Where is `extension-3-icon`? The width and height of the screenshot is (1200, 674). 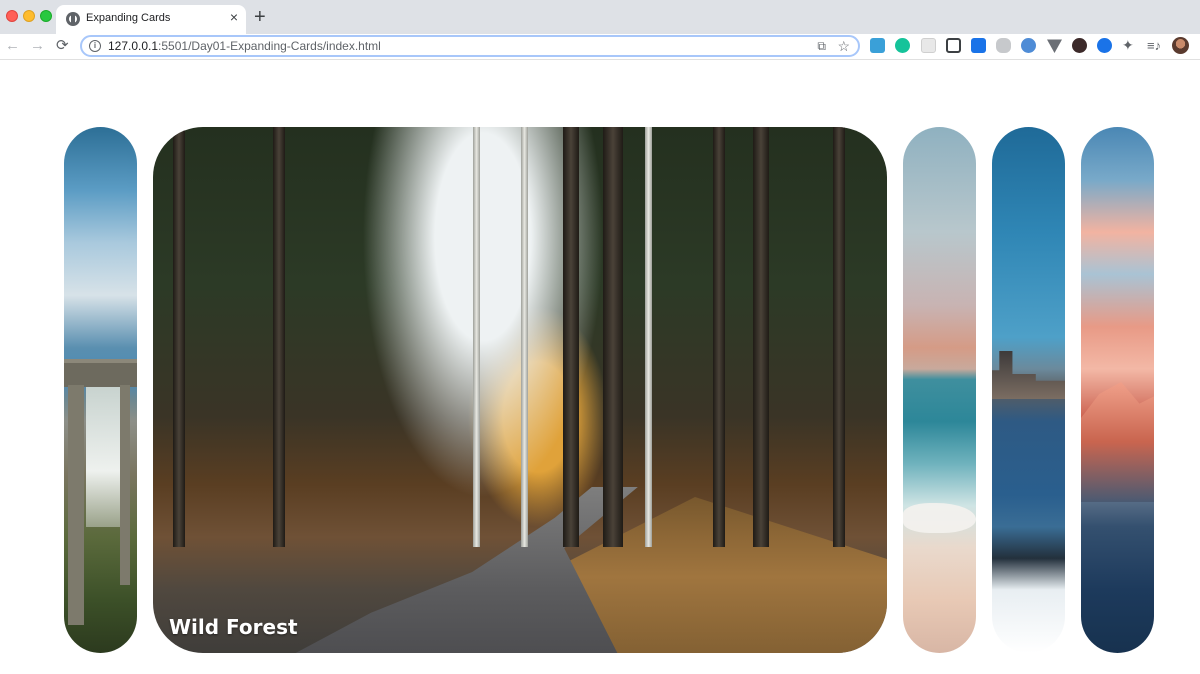
extension-3-icon is located at coordinates (928, 45).